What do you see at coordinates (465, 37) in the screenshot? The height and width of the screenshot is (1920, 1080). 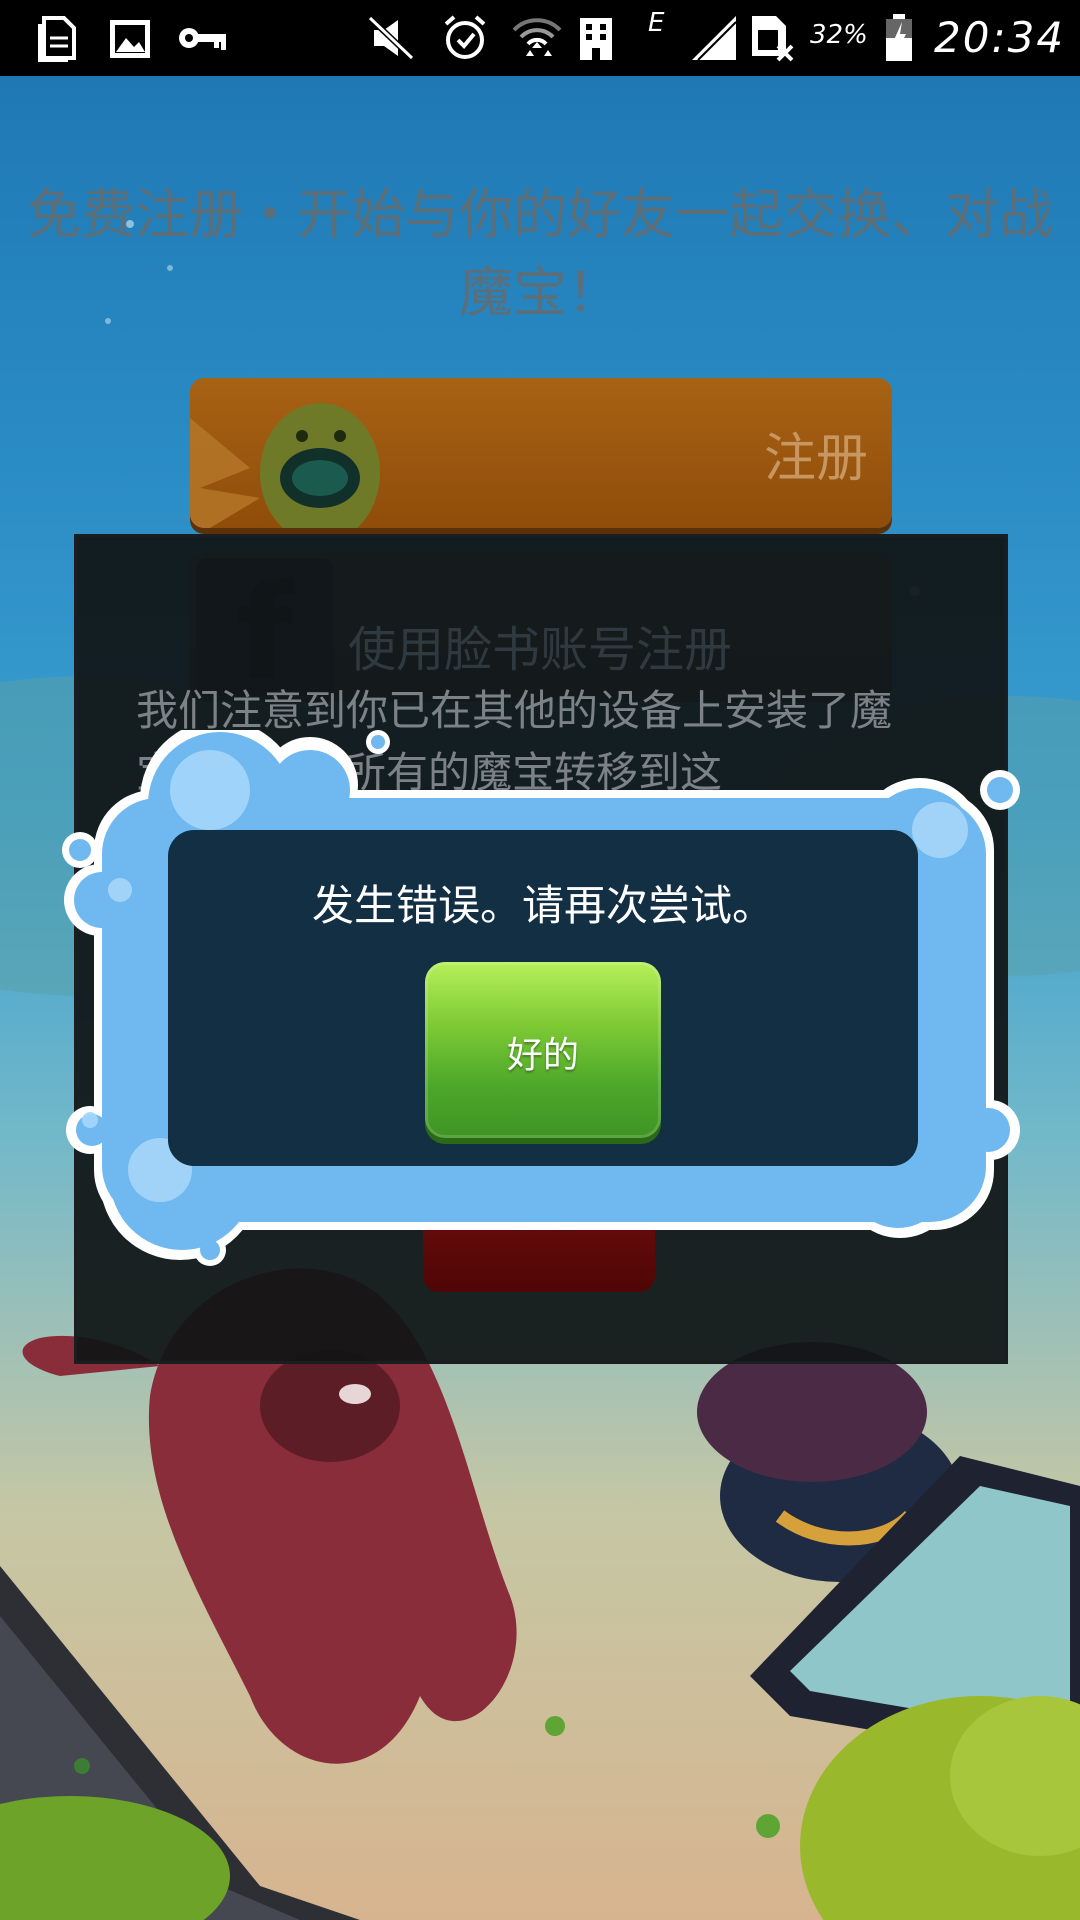 I see `alarm-icon` at bounding box center [465, 37].